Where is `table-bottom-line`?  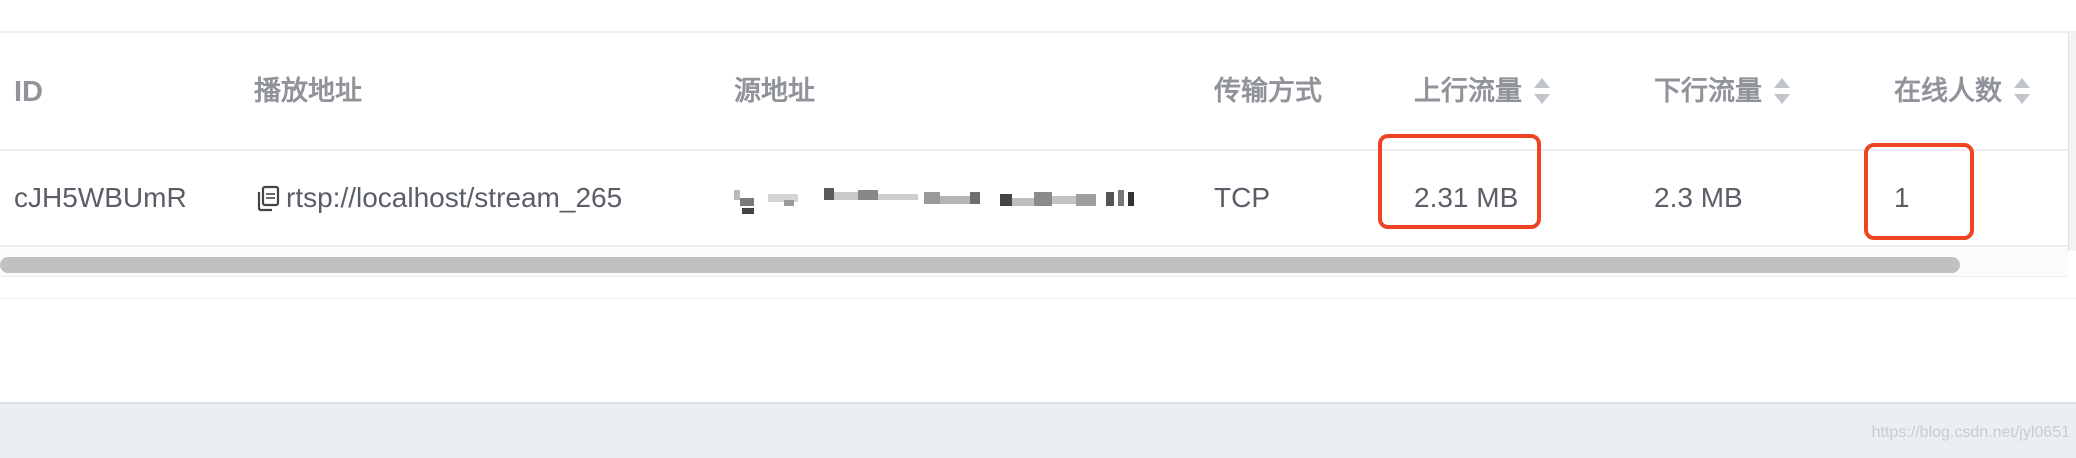
table-bottom-line is located at coordinates (1038, 298).